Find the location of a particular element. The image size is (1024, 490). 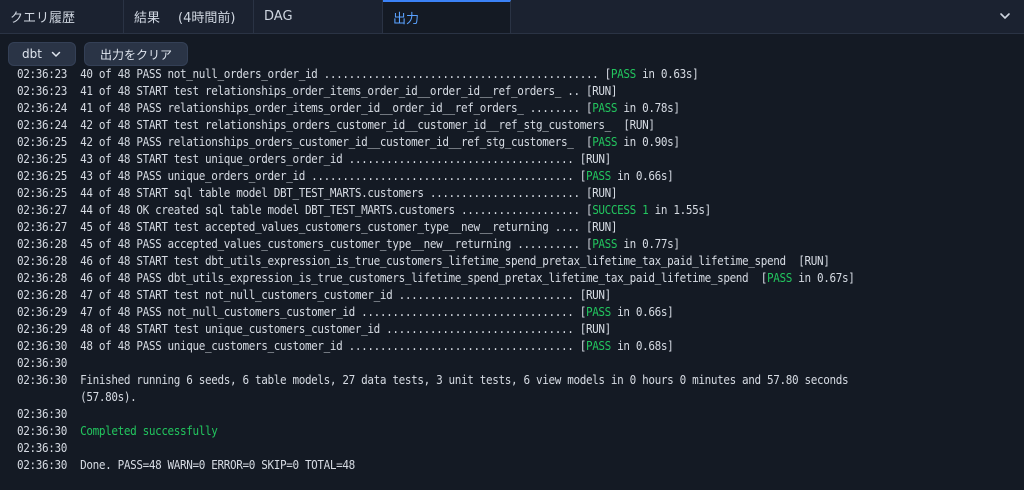

tab-results-age: (4時間前) is located at coordinates (207, 18).